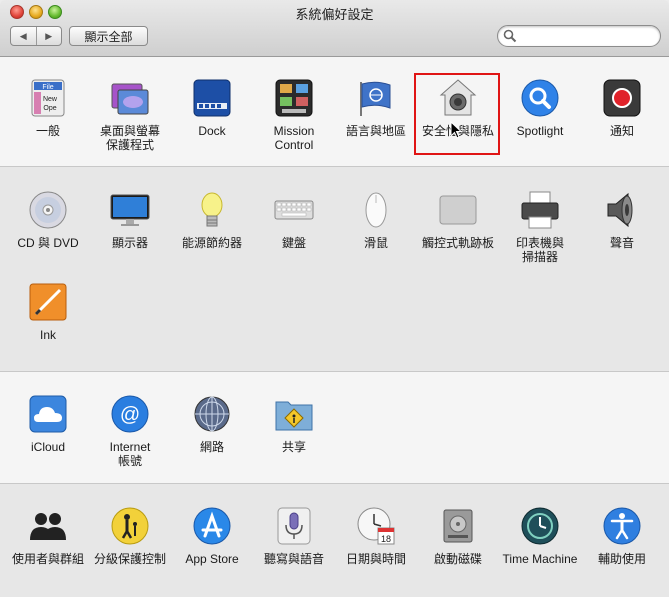 Image resolution: width=669 pixels, height=597 pixels. Describe the element at coordinates (48, 302) in the screenshot. I see `ink-icon` at that location.